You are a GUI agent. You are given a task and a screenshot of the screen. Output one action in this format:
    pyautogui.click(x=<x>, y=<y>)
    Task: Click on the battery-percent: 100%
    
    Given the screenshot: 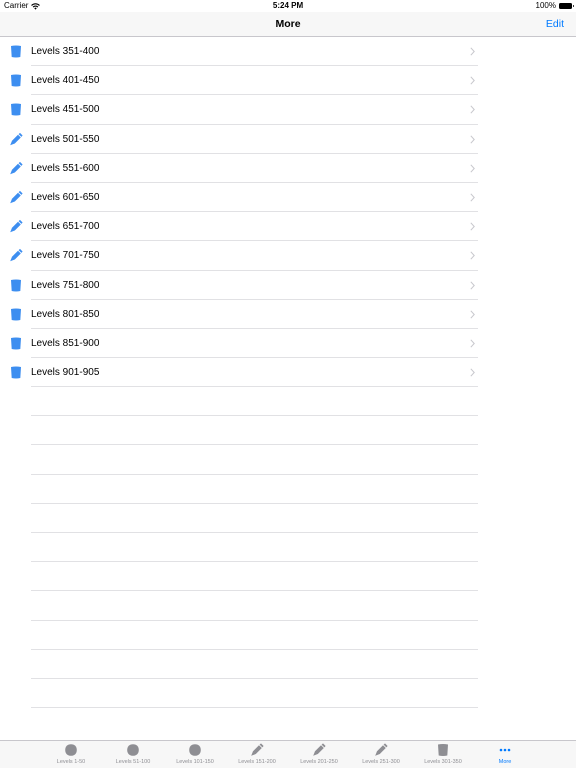 What is the action you would take?
    pyautogui.click(x=545, y=5)
    